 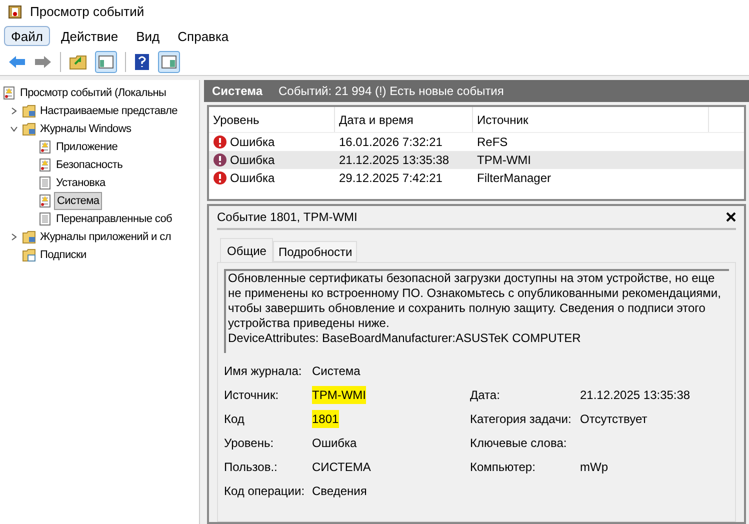 I want to click on field-value: mWp, so click(x=594, y=467).